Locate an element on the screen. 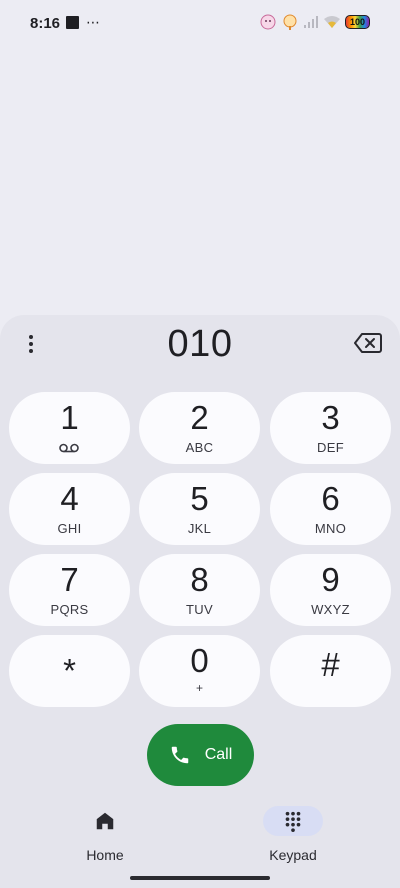  nav-label-keypad: Keypad is located at coordinates (293, 855).